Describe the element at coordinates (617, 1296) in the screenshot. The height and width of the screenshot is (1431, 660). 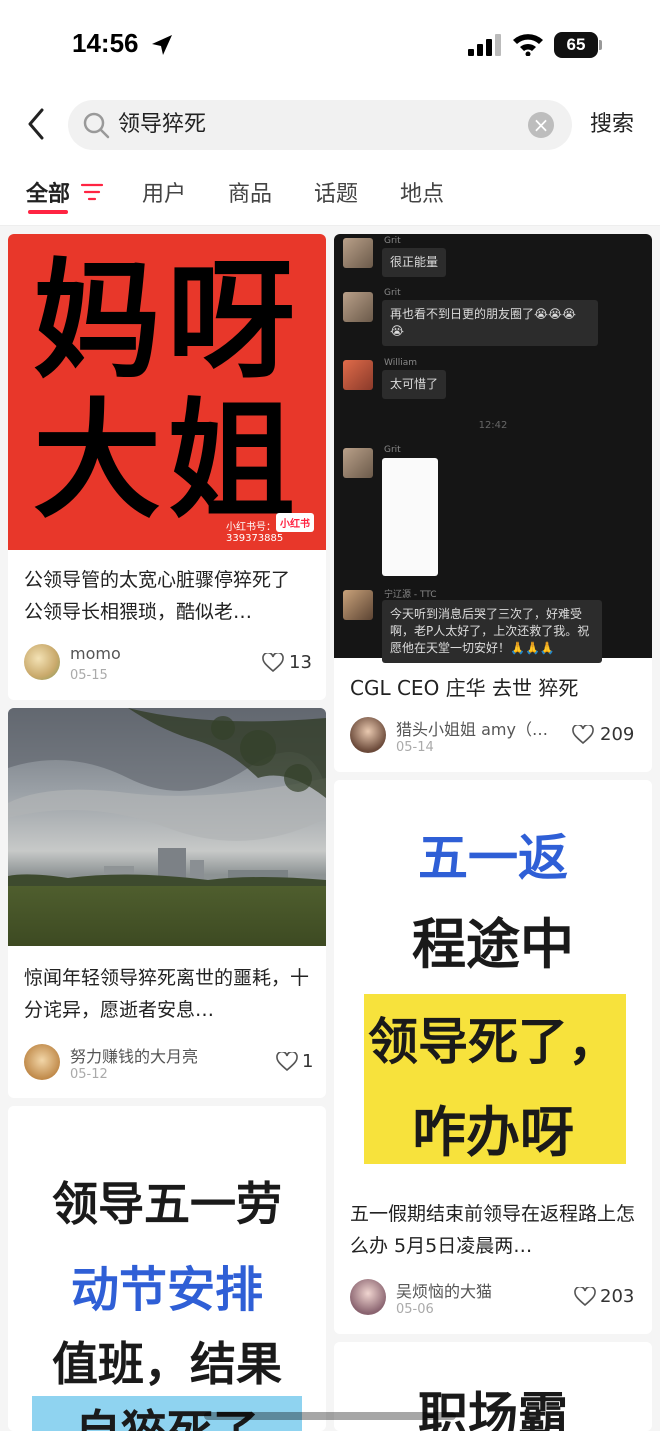
I see `like-count: 203` at that location.